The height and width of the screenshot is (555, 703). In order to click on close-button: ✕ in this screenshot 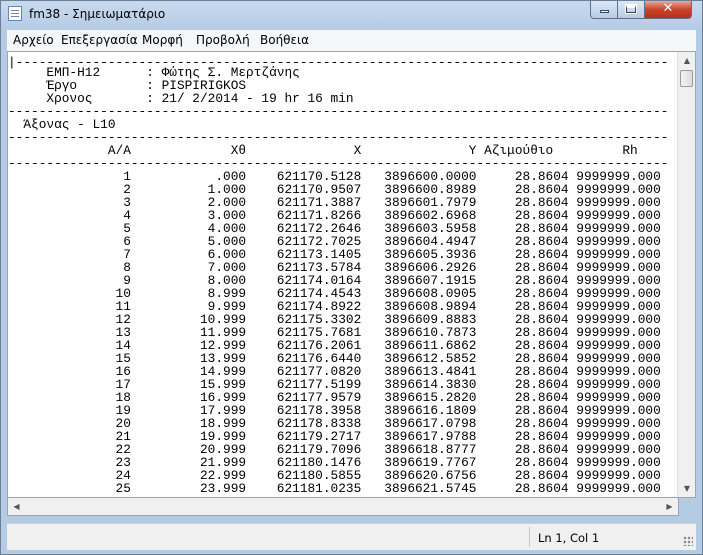, I will do `click(668, 10)`.